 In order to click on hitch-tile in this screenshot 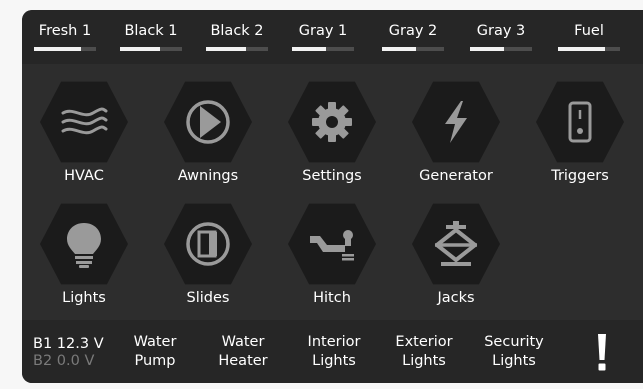, I will do `click(332, 244)`.